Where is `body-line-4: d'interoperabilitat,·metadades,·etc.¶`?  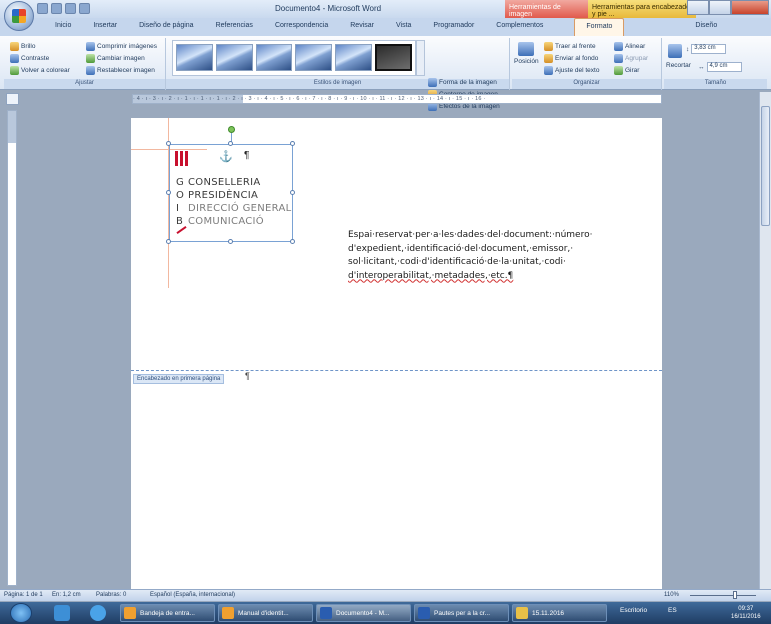 body-line-4: d'interoperabilitat,·metadades,·etc.¶ is located at coordinates (431, 275).